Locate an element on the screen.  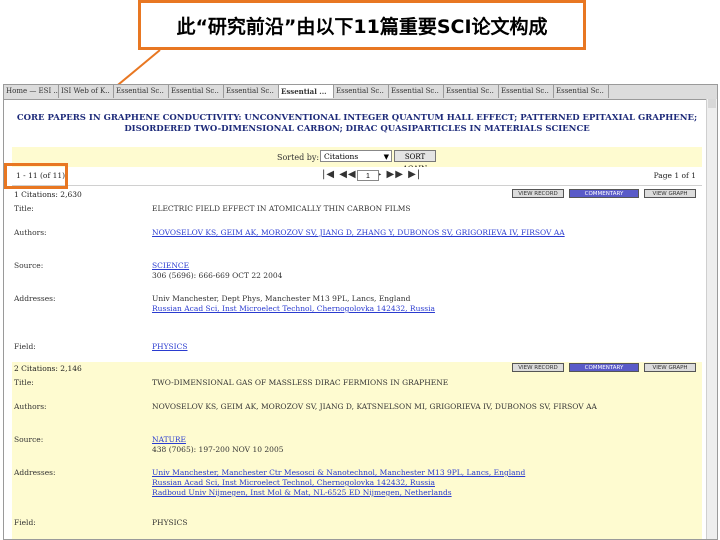
sort-select: Citations ▼ is located at coordinates (356, 156).